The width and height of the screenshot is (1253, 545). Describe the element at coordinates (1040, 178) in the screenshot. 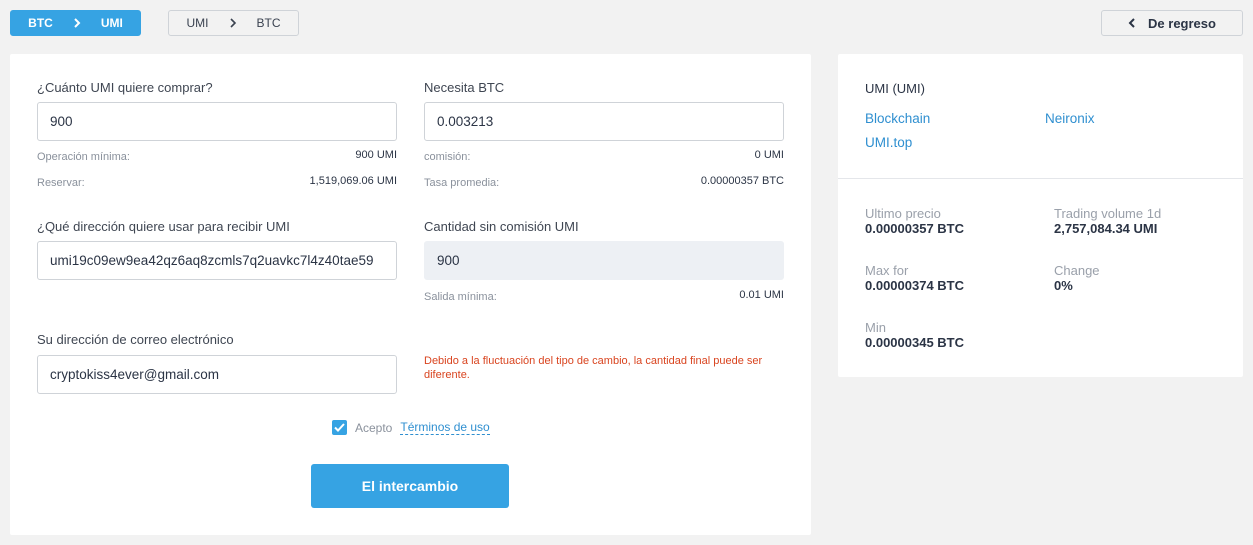

I see `divider` at that location.